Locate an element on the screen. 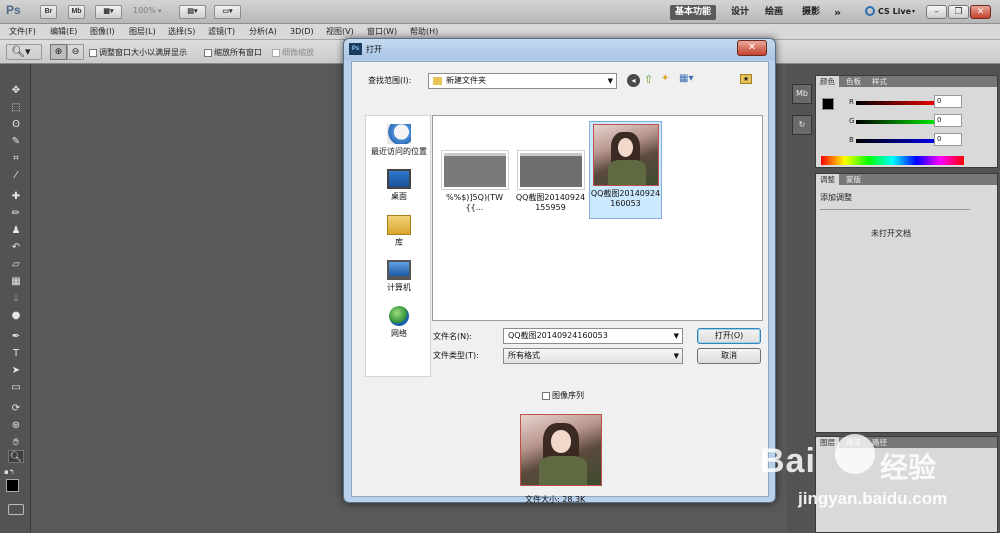  menu-analysis: 分析(A) is located at coordinates (263, 32).